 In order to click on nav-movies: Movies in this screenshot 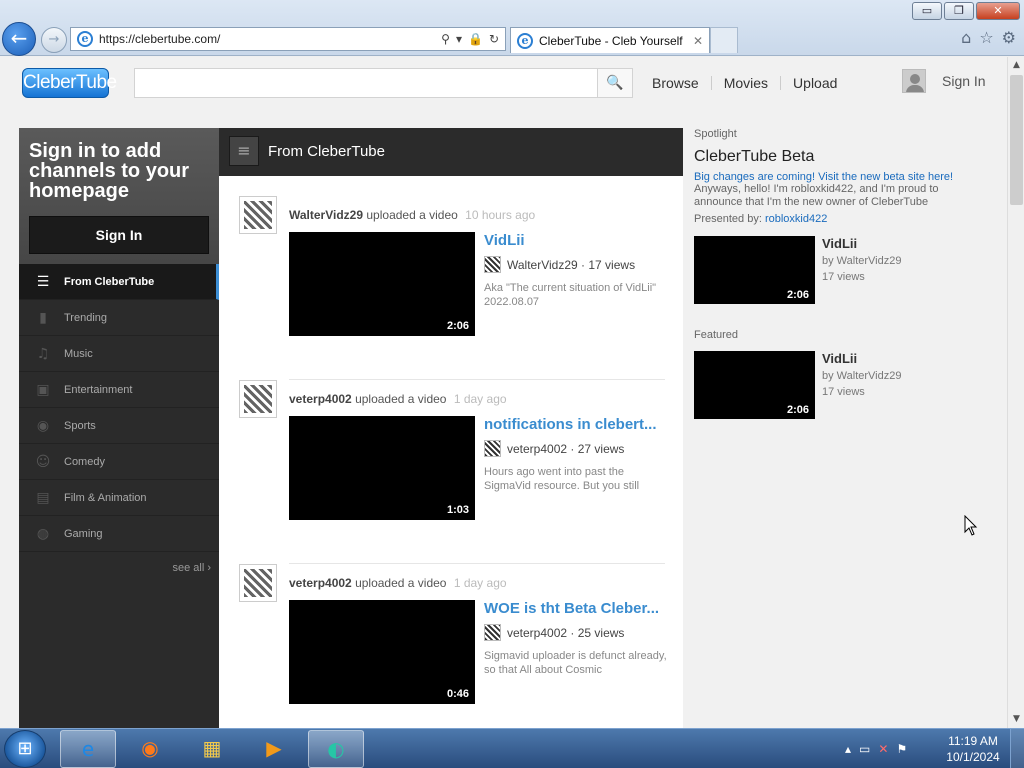, I will do `click(746, 83)`.